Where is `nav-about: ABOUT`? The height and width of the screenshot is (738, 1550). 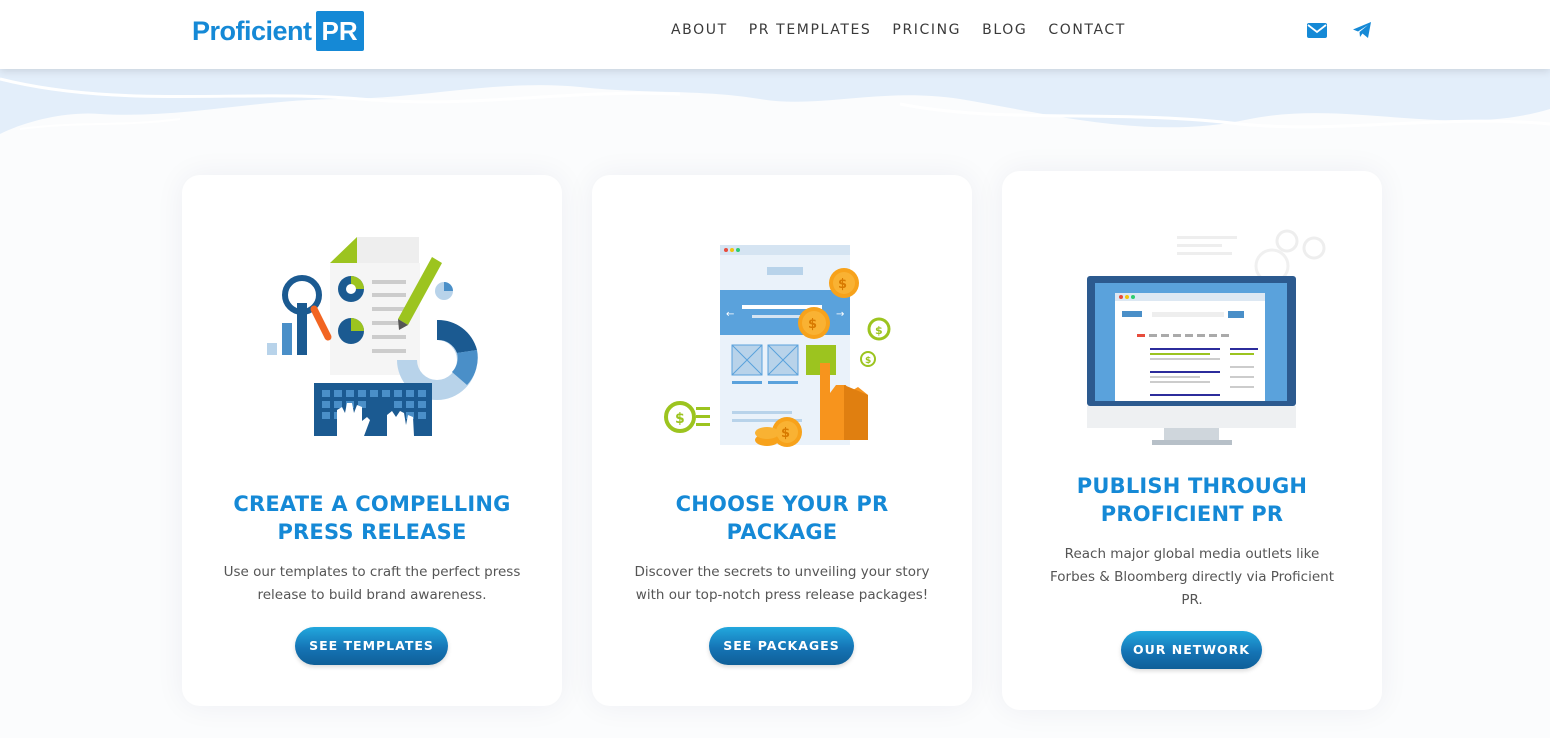
nav-about: ABOUT is located at coordinates (699, 30).